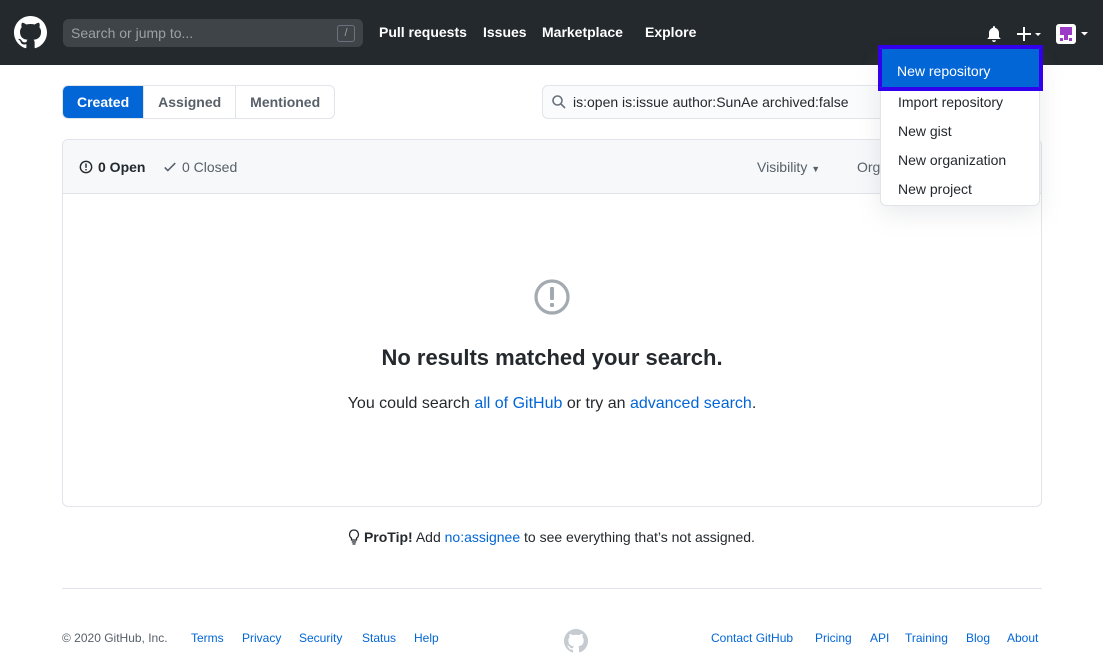  I want to click on tab-created: Created, so click(103, 102).